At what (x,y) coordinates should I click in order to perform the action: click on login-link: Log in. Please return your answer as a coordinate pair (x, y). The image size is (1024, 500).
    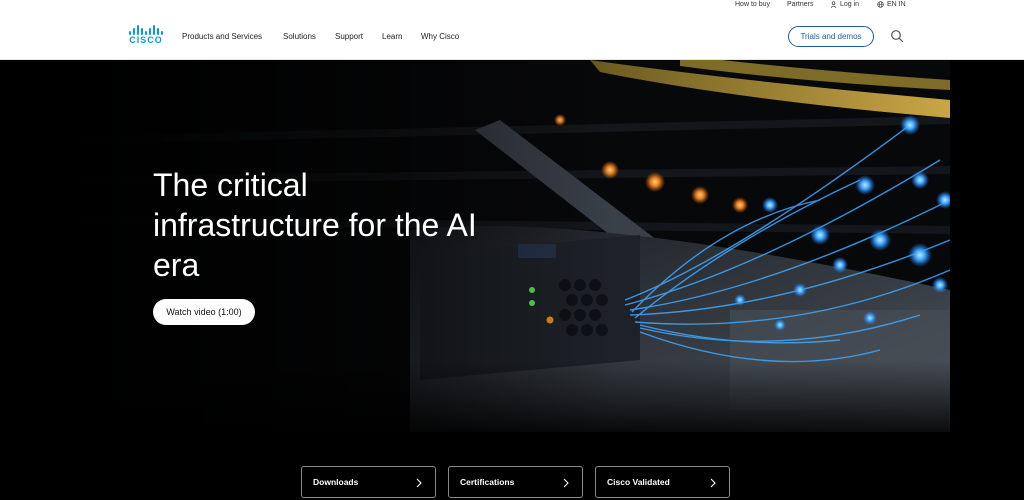
    Looking at the image, I should click on (844, 4).